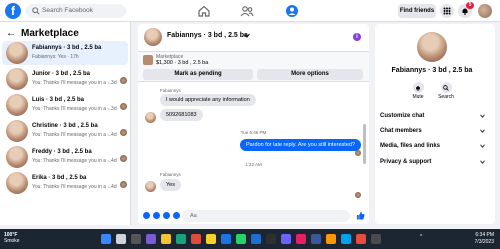 The height and width of the screenshot is (249, 500). I want to click on start-icon, so click(106, 239).